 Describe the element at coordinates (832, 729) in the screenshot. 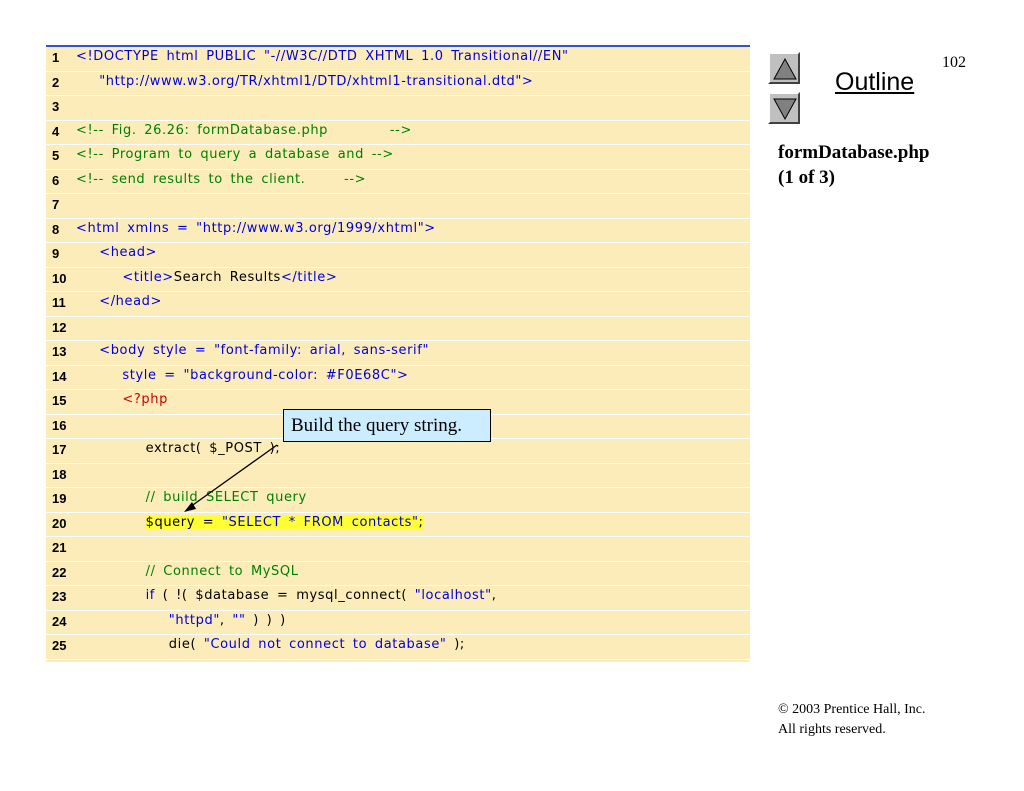

I see `copyright-line-2: All rights reserved.` at that location.